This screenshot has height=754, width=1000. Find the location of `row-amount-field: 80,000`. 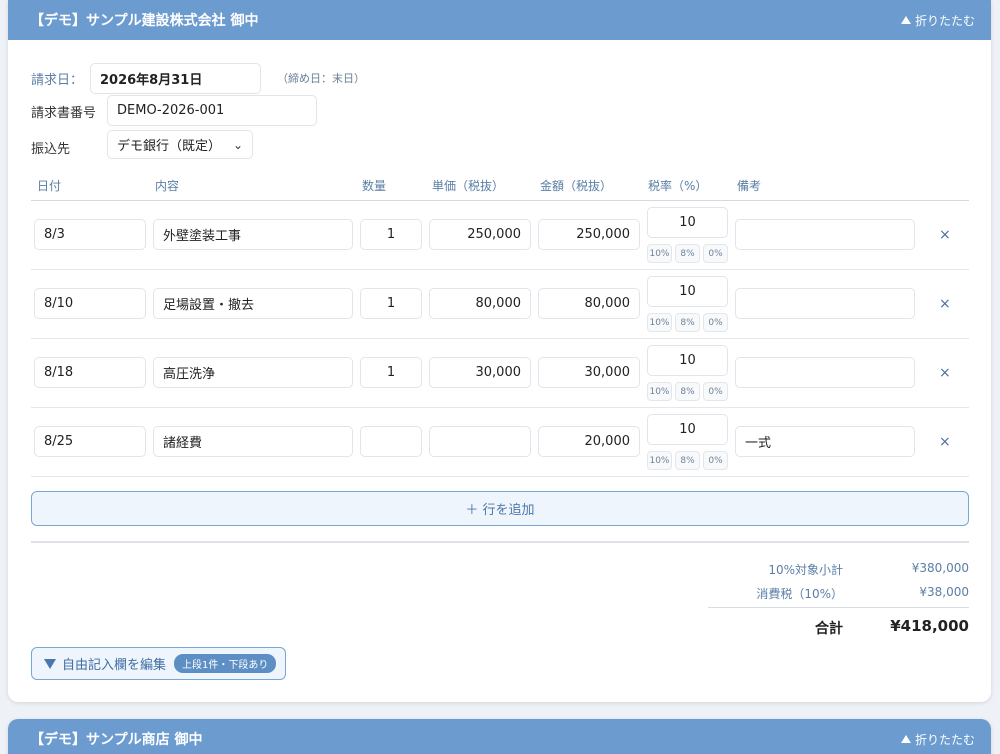

row-amount-field: 80,000 is located at coordinates (589, 303).